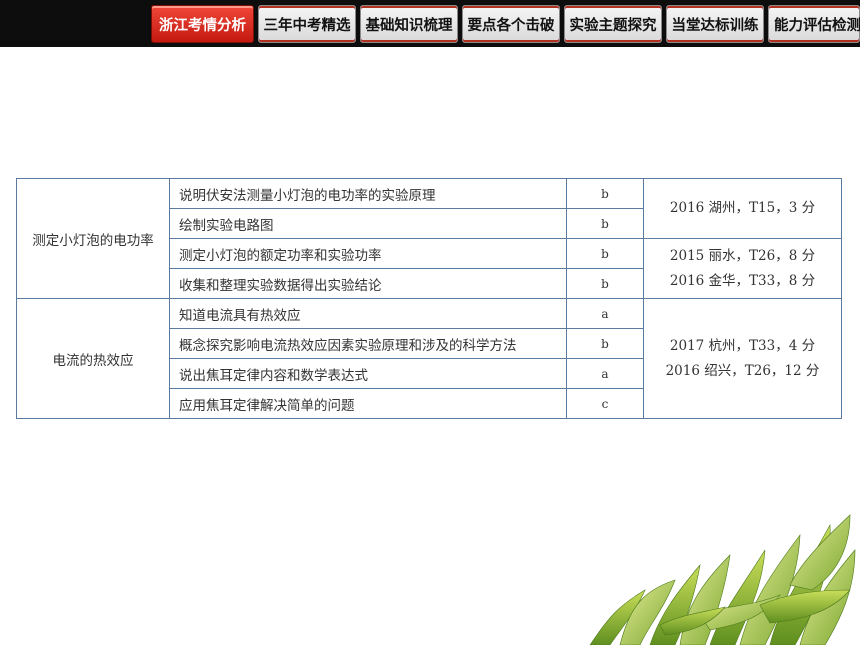 This screenshot has height=645, width=860. What do you see at coordinates (722, 579) in the screenshot?
I see `plant-decoration-image` at bounding box center [722, 579].